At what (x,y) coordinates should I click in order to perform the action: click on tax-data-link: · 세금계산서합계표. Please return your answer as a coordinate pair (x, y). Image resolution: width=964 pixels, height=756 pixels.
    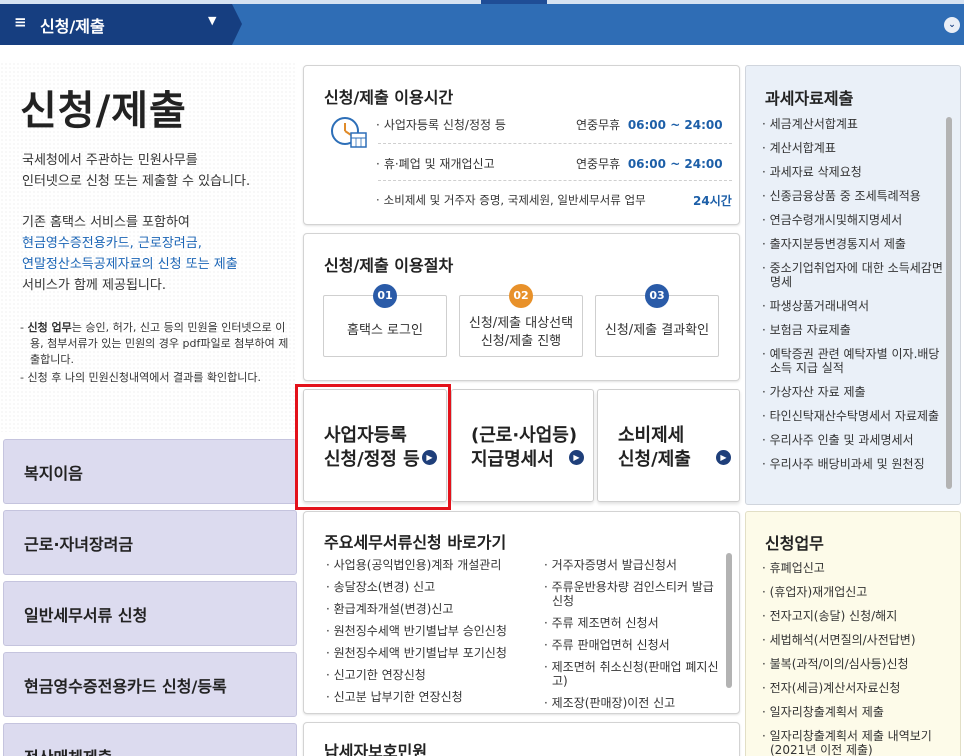
    Looking at the image, I should click on (855, 124).